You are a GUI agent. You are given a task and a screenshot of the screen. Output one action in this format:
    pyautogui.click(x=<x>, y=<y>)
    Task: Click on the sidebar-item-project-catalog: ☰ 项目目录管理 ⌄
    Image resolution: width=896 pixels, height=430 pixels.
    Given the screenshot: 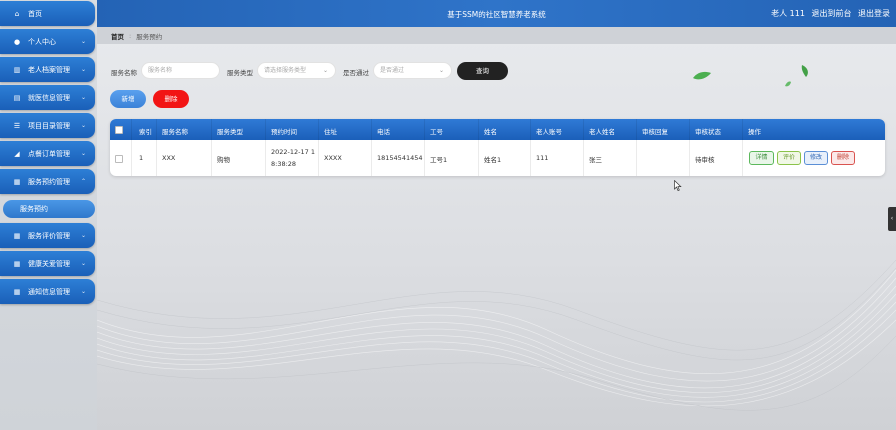 What is the action you would take?
    pyautogui.click(x=47, y=125)
    